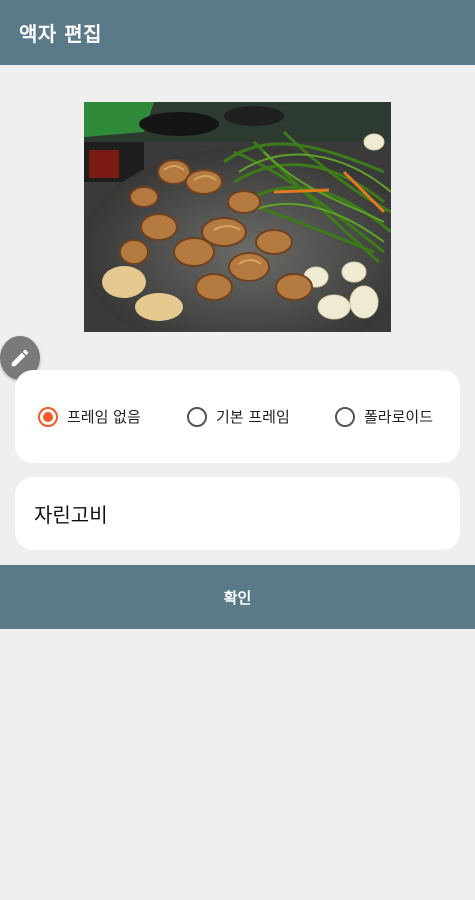  Describe the element at coordinates (20, 358) in the screenshot. I see `pencil-icon` at that location.